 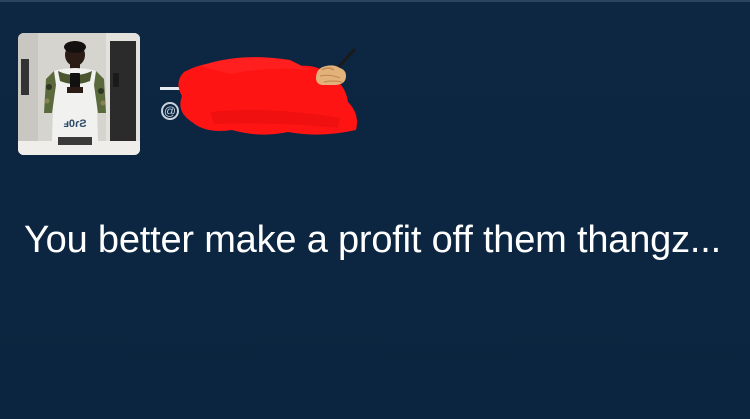 What do you see at coordinates (336, 70) in the screenshot?
I see `writing-hand-icon` at bounding box center [336, 70].